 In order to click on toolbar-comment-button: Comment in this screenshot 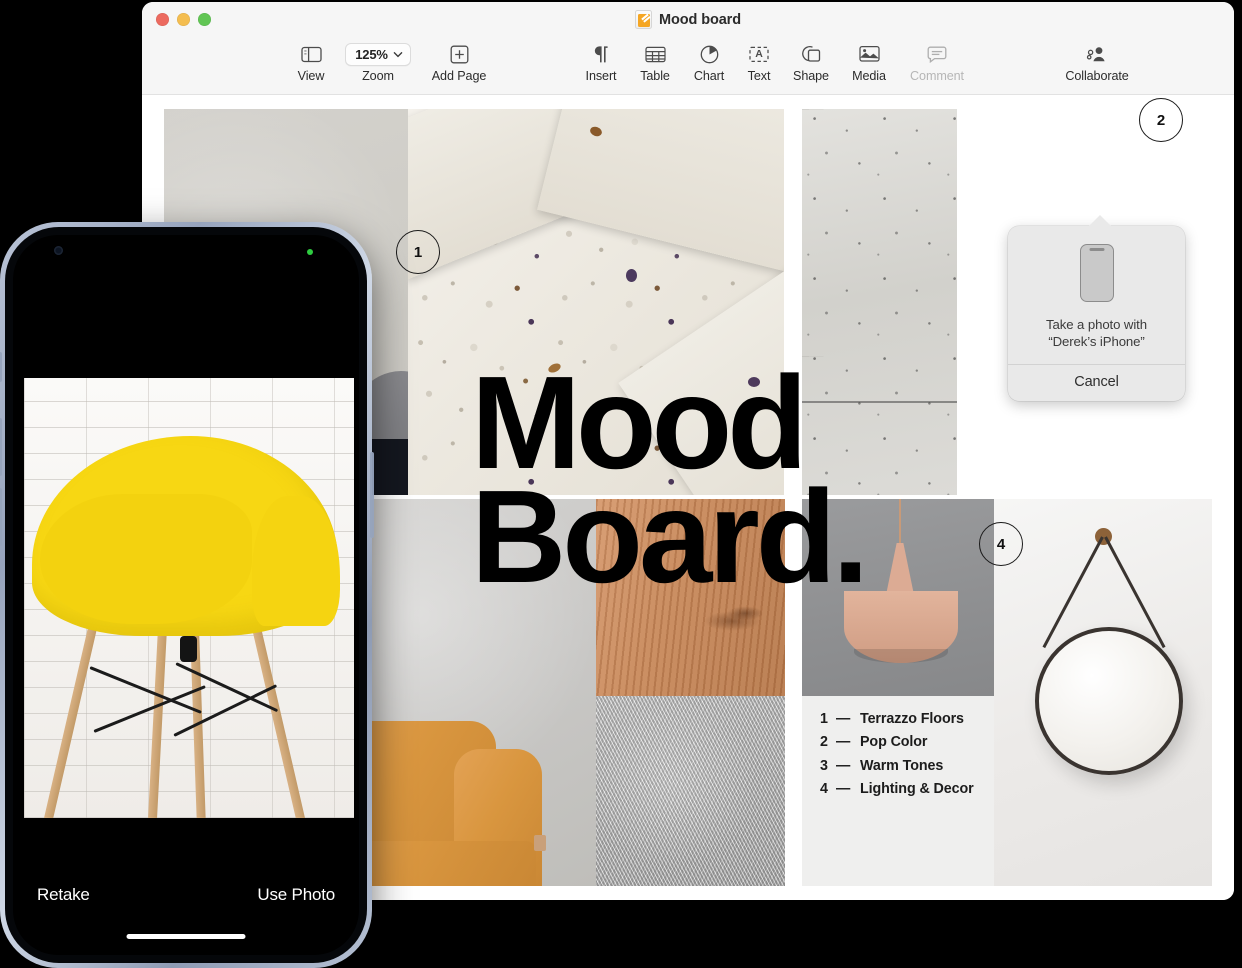, I will do `click(937, 62)`.